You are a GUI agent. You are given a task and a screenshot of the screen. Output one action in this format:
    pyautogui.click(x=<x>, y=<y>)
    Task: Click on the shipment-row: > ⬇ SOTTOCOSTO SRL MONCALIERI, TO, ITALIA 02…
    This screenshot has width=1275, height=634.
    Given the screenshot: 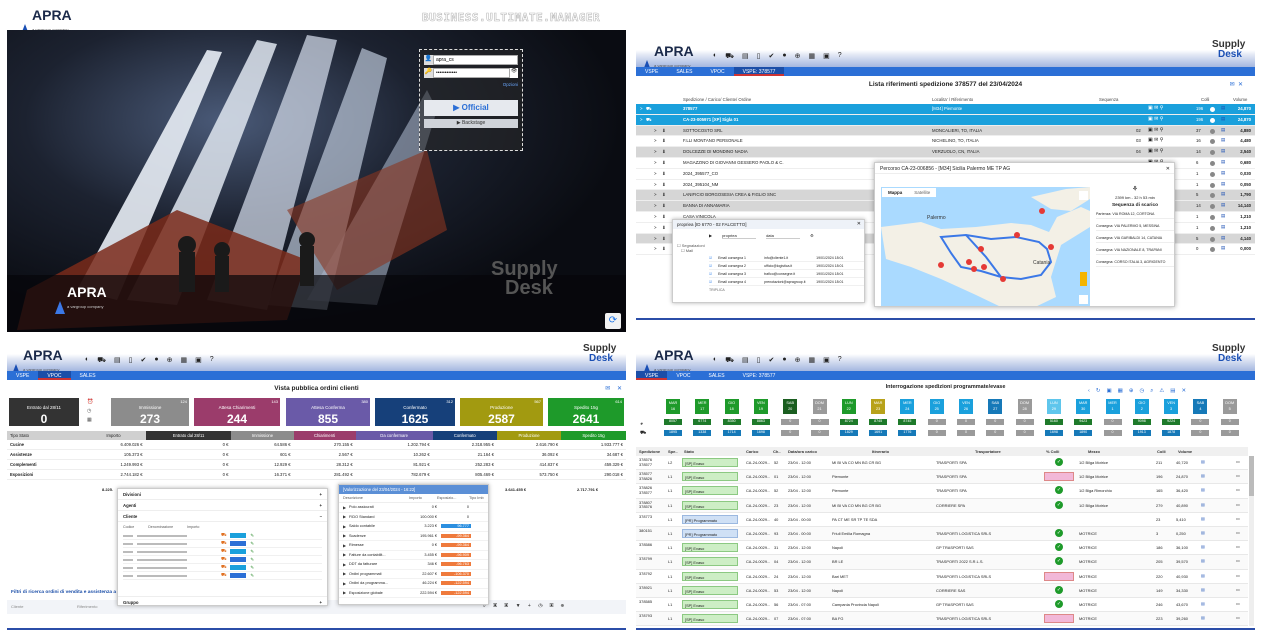 What is the action you would take?
    pyautogui.click(x=945, y=131)
    